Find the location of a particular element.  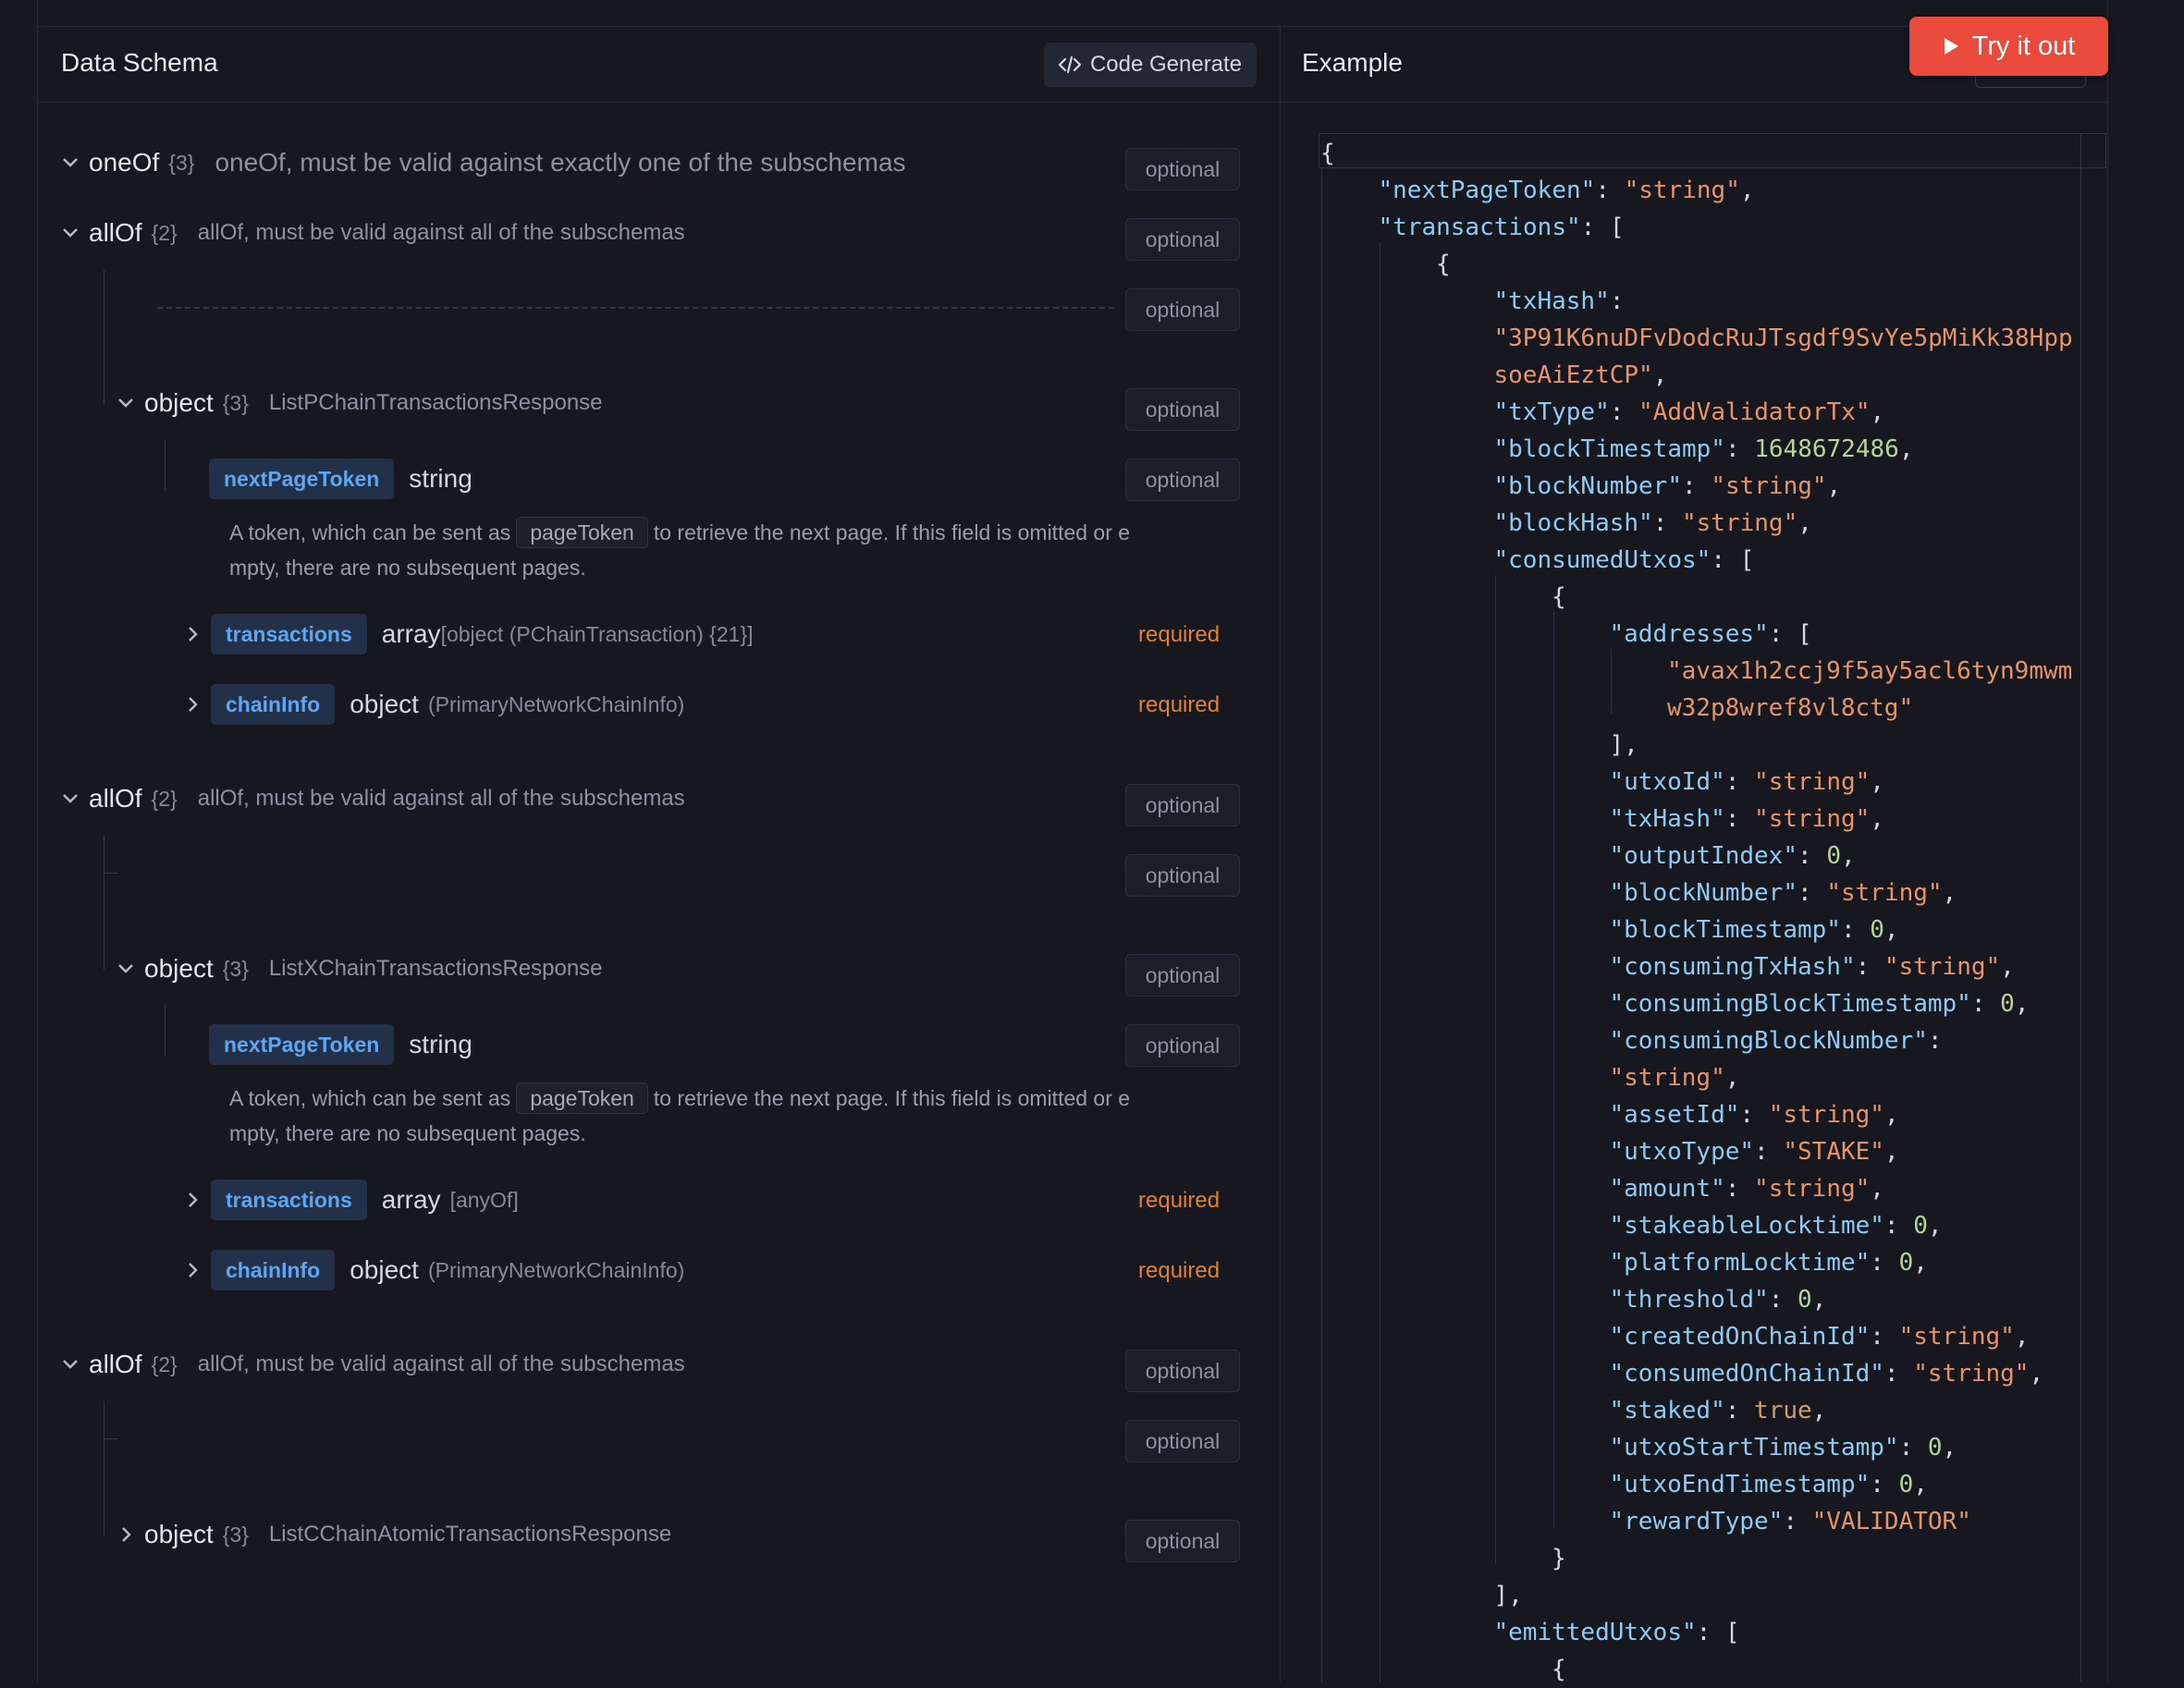

json-key: "consumedOnChainId" is located at coordinates (1746, 1374).